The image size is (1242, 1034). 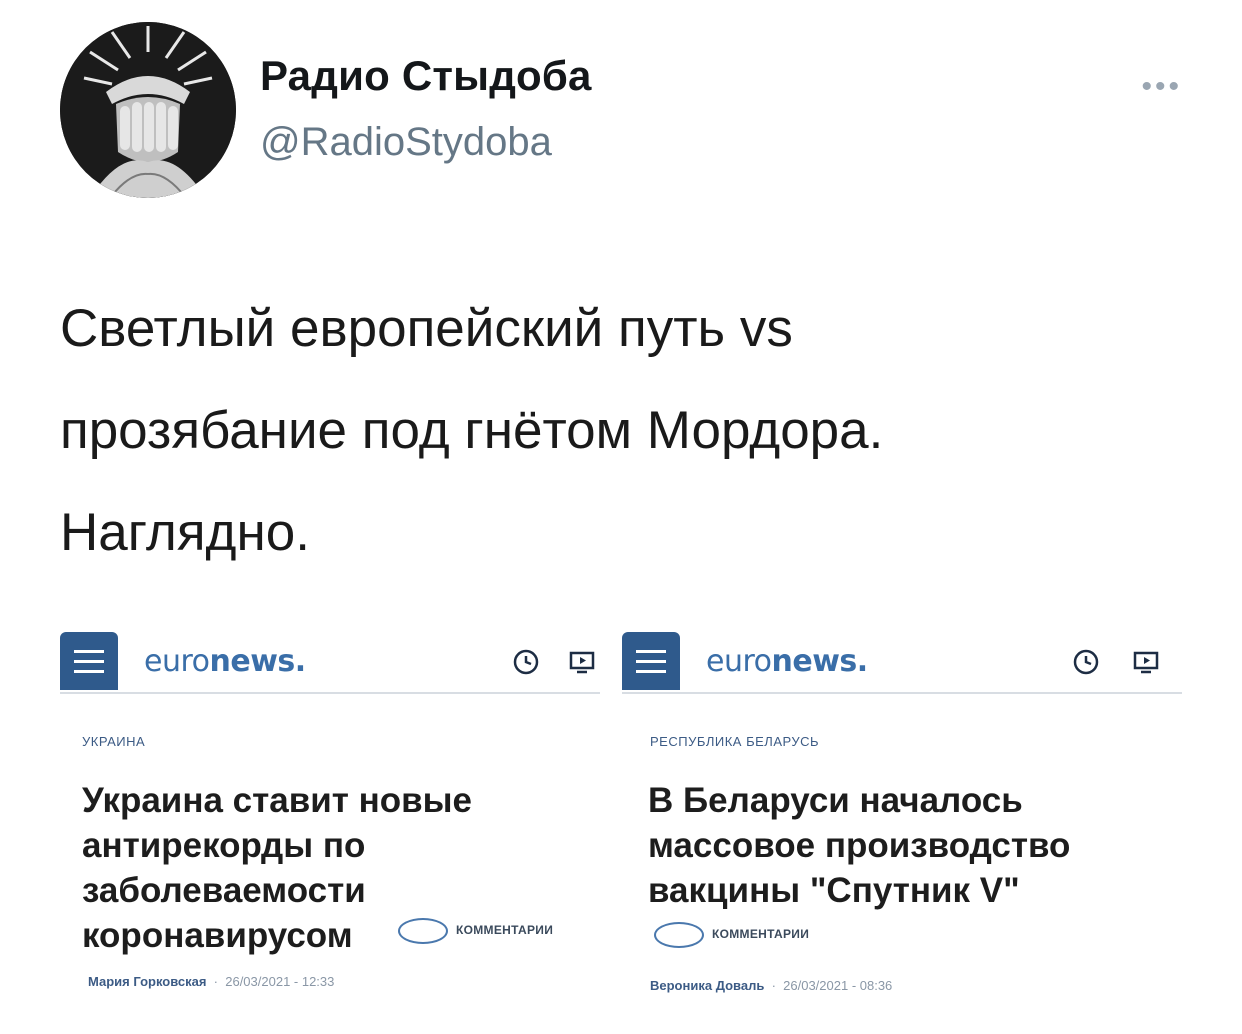 What do you see at coordinates (147, 981) in the screenshot?
I see `author-name: Мария Горковская` at bounding box center [147, 981].